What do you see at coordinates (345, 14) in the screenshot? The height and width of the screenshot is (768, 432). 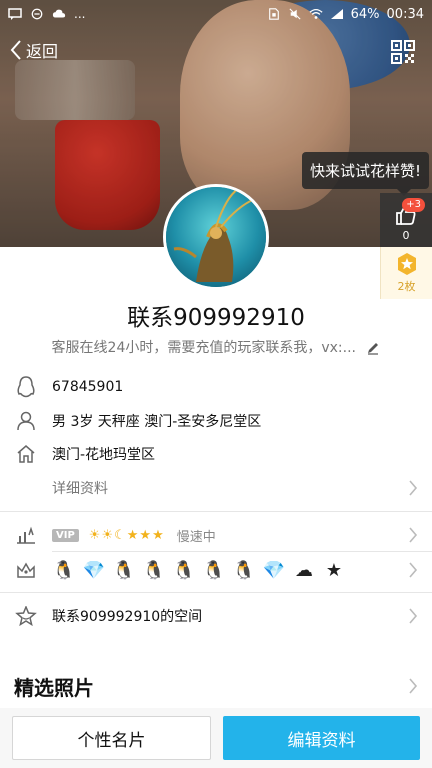 I see `status-right: 64% 00:34` at bounding box center [345, 14].